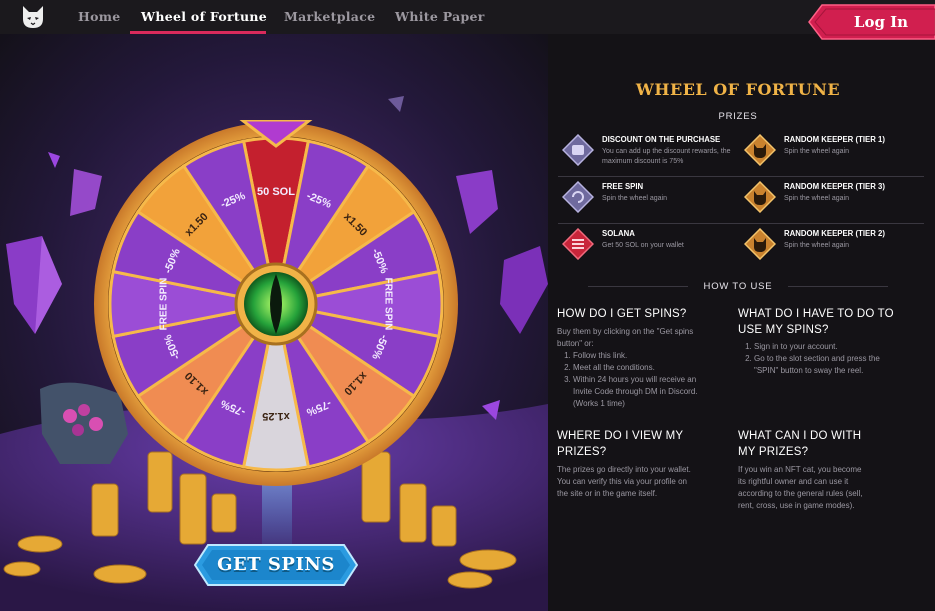 This screenshot has width=935, height=611. Describe the element at coordinates (99, 17) in the screenshot. I see `nav-home: Home` at that location.